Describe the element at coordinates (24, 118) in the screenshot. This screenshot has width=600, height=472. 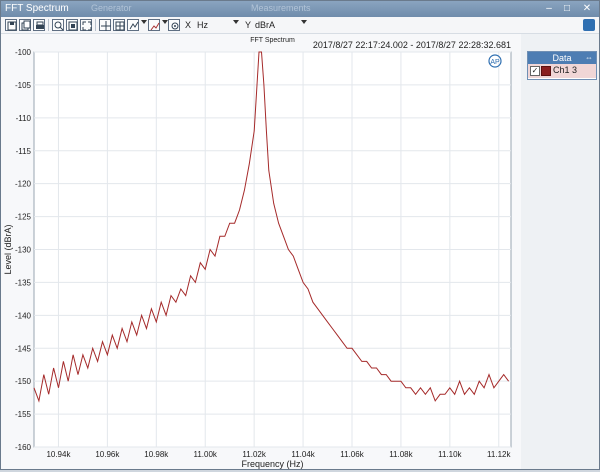
I see `y-tick-label: -110` at that location.